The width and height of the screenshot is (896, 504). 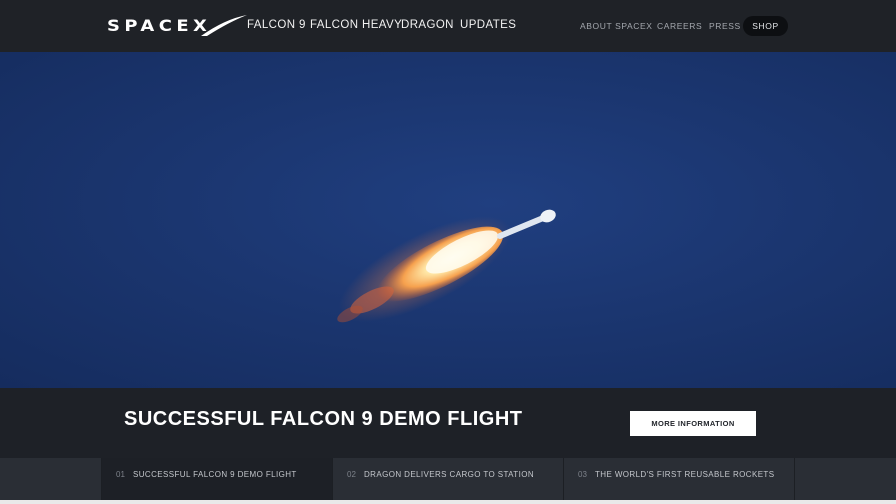 What do you see at coordinates (526, 224) in the screenshot?
I see `rocket-body` at bounding box center [526, 224].